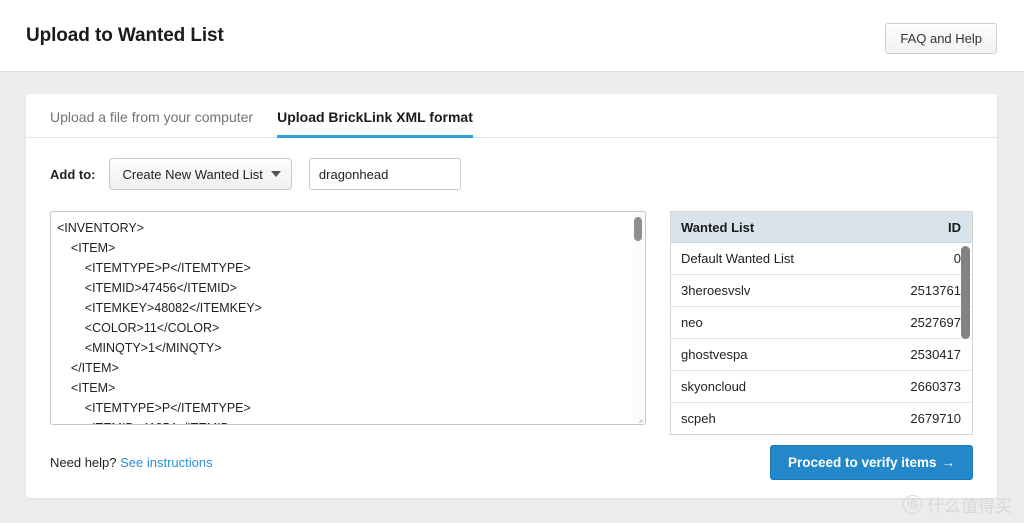 The image size is (1024, 523). What do you see at coordinates (638, 229) in the screenshot?
I see `xml-scrollbar-thumb` at bounding box center [638, 229].